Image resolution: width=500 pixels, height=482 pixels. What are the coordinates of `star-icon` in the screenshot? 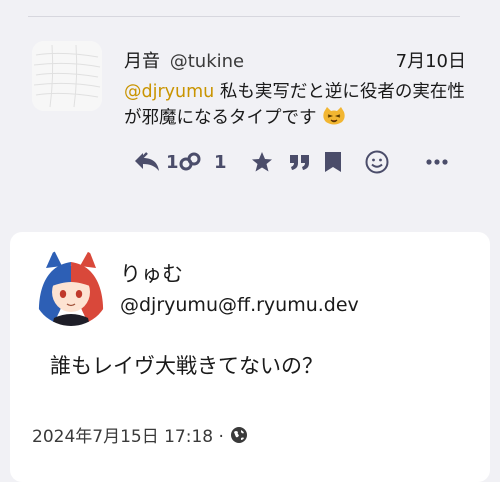 It's located at (262, 162).